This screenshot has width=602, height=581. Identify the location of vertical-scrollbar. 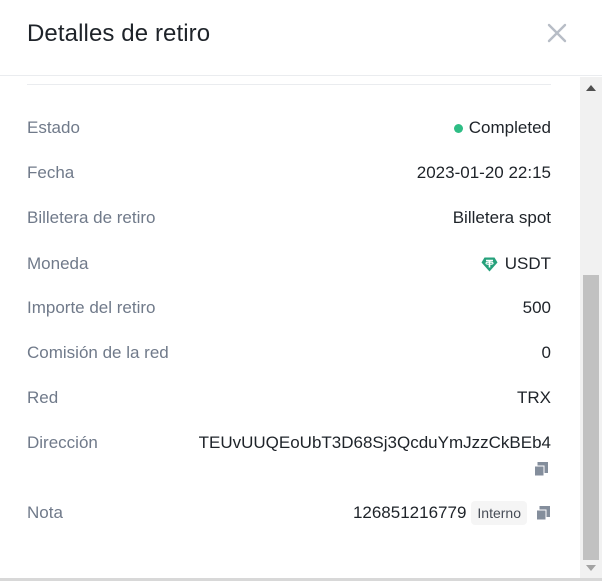
(591, 327).